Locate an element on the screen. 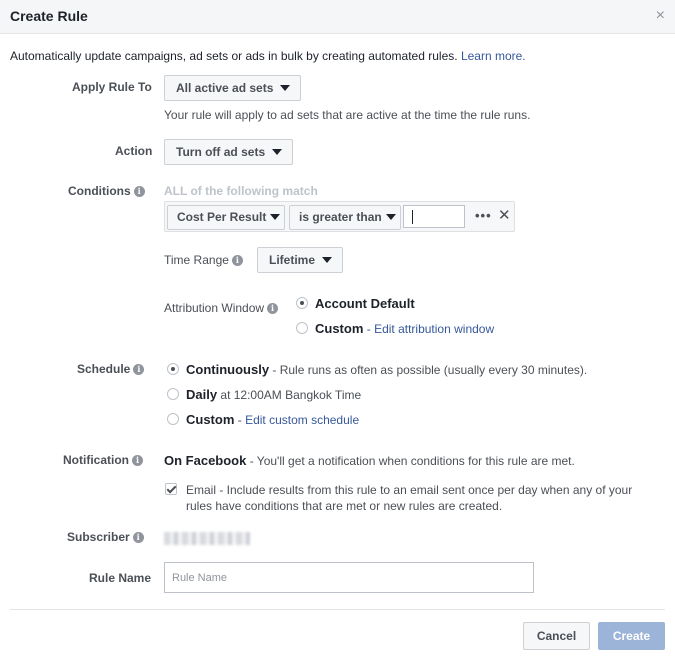 The height and width of the screenshot is (659, 675). schedule-daily-option: Daily at 12:00AM Bangkok Time is located at coordinates (273, 394).